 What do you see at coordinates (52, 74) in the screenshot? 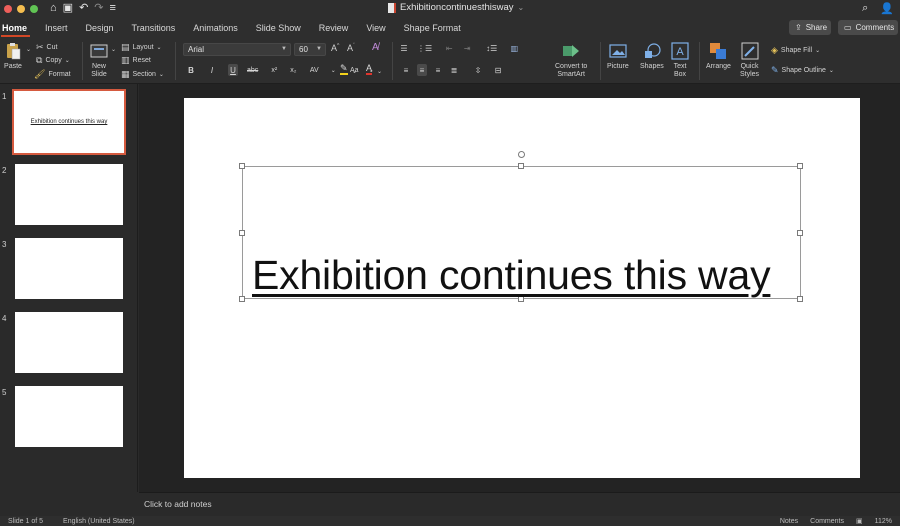
I see `format-painter-button: 🖌 Format` at bounding box center [52, 74].